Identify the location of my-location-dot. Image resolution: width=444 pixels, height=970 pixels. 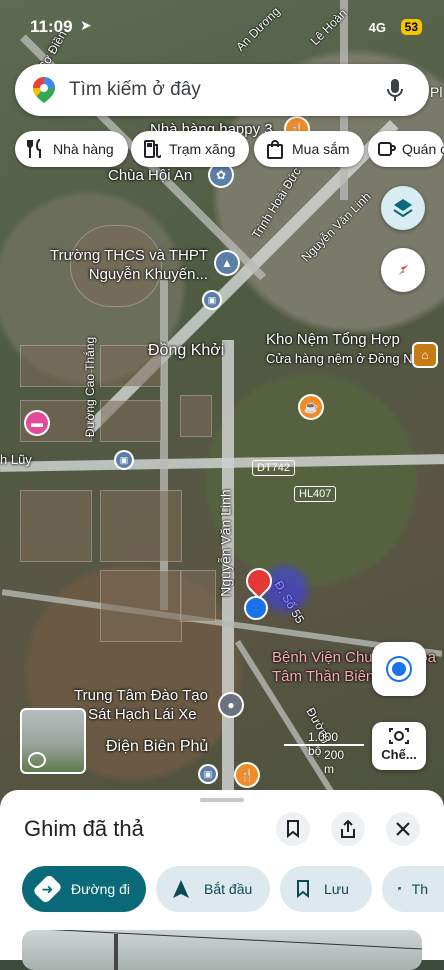
(256, 608).